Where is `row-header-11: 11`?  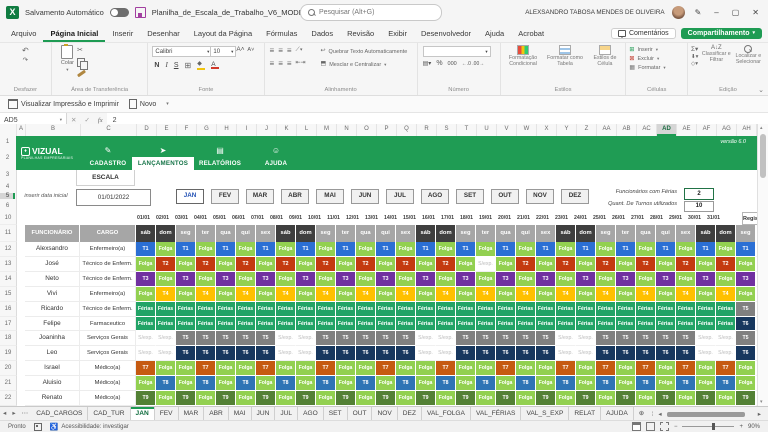
row-header-11: 11 is located at coordinates (8, 233).